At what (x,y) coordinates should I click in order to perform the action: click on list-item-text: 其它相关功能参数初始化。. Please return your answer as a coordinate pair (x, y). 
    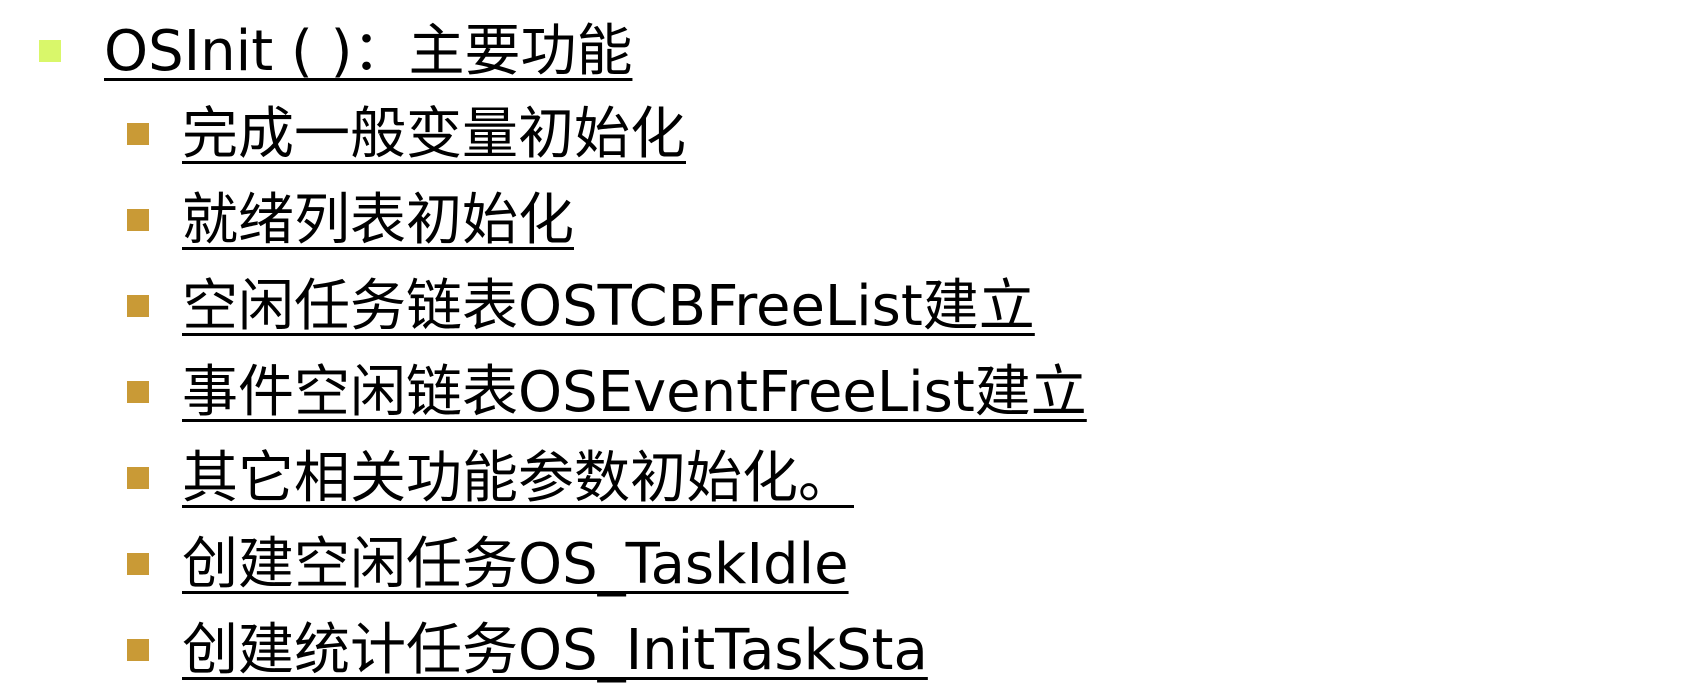
    Looking at the image, I should click on (518, 479).